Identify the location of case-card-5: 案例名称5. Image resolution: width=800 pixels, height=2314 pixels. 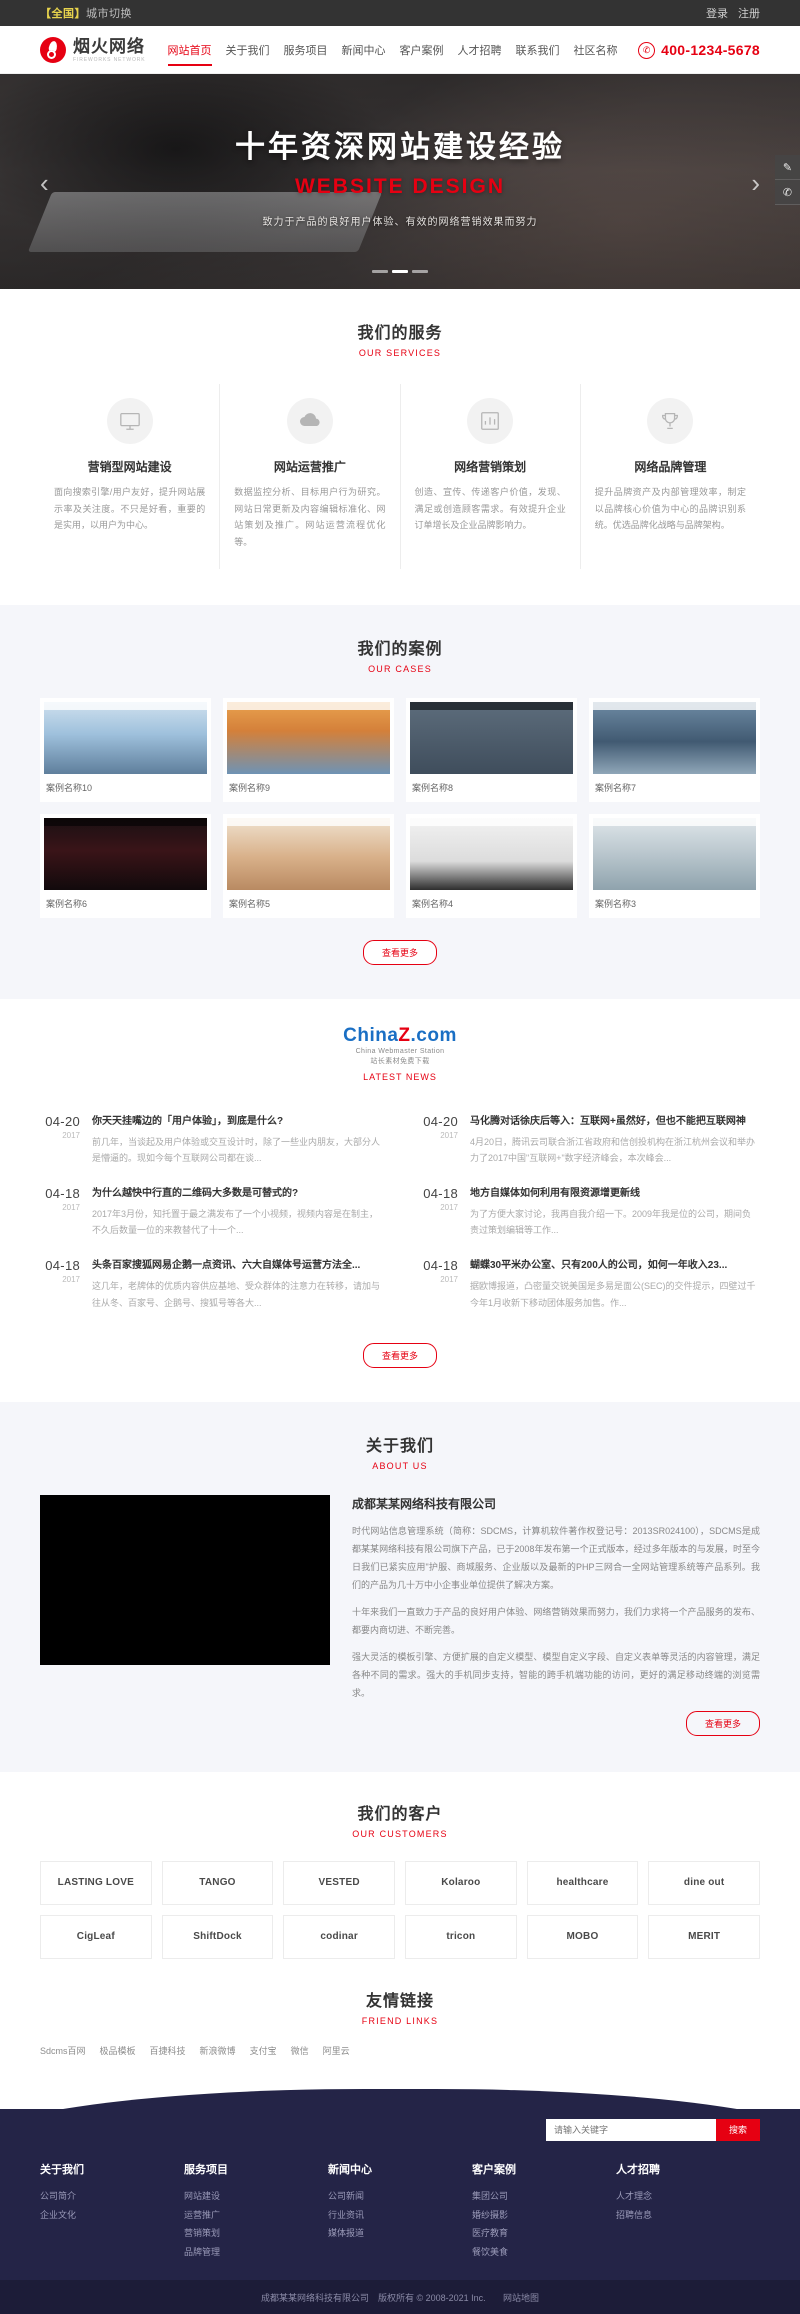
(308, 865).